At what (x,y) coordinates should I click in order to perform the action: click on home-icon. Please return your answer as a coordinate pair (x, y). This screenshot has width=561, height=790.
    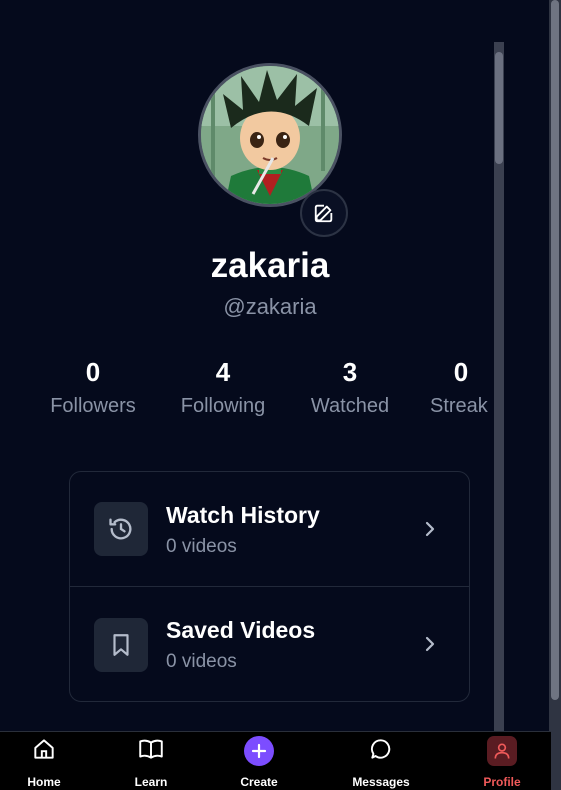
    Looking at the image, I should click on (44, 749).